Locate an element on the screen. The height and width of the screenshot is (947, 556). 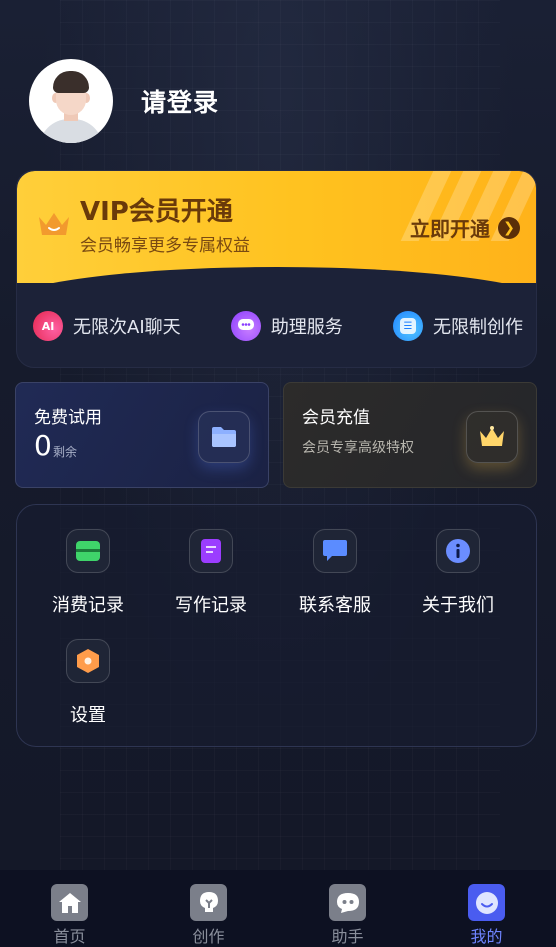
assistant-bot-icon is located at coordinates (347, 902).